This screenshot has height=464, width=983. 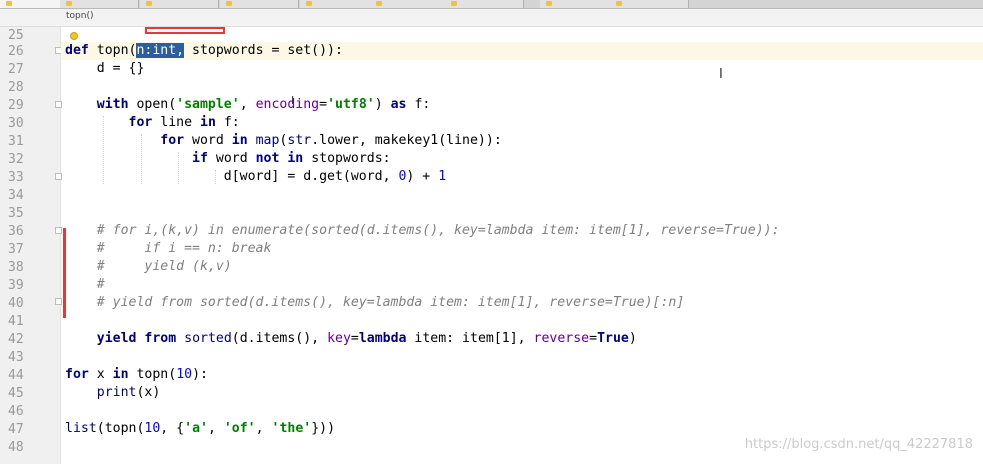 What do you see at coordinates (196, 428) in the screenshot?
I see `string-literal: 'a'` at bounding box center [196, 428].